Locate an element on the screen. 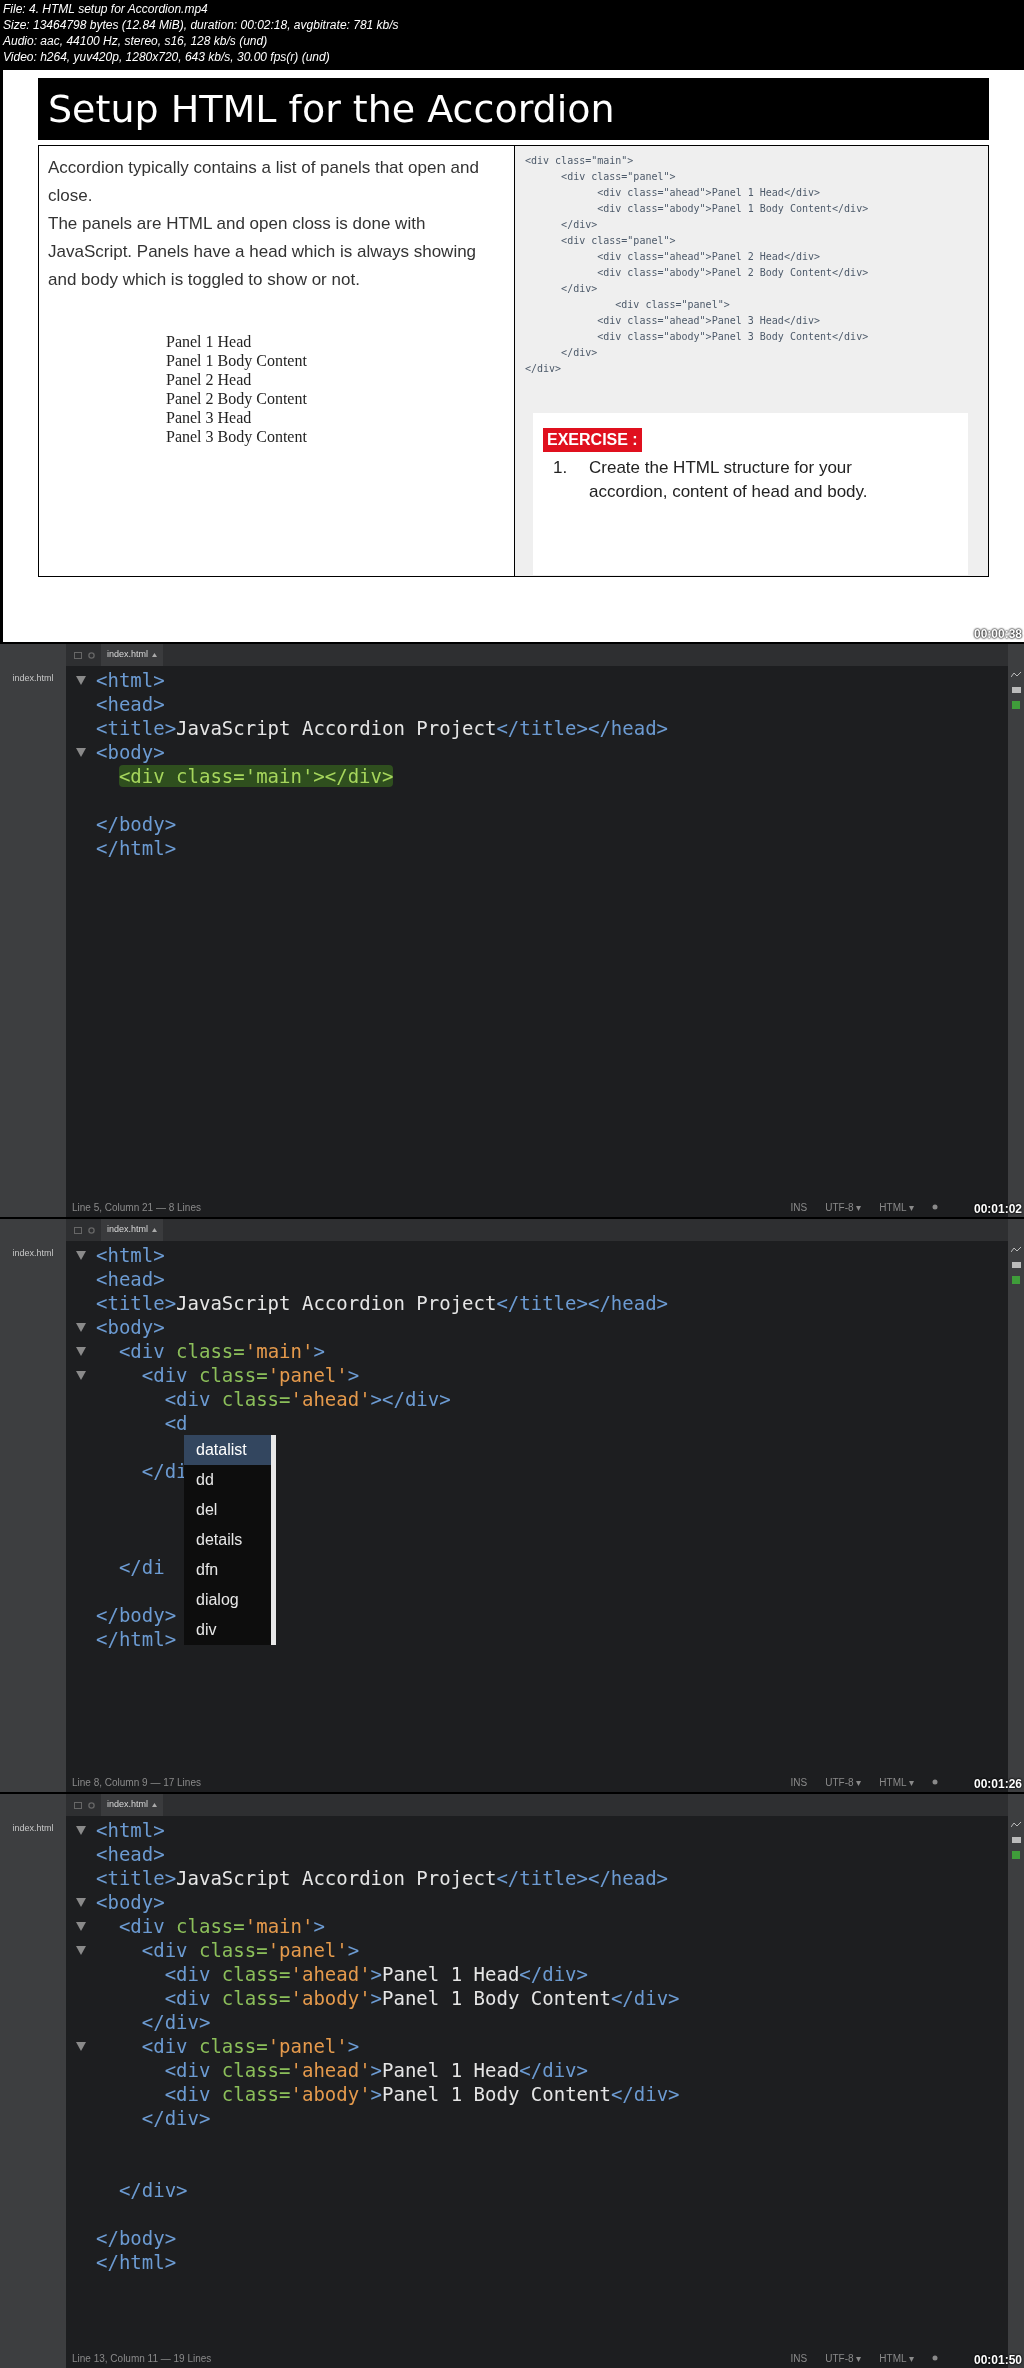  panel-list-item: Panel 1 Head is located at coordinates (209, 341).